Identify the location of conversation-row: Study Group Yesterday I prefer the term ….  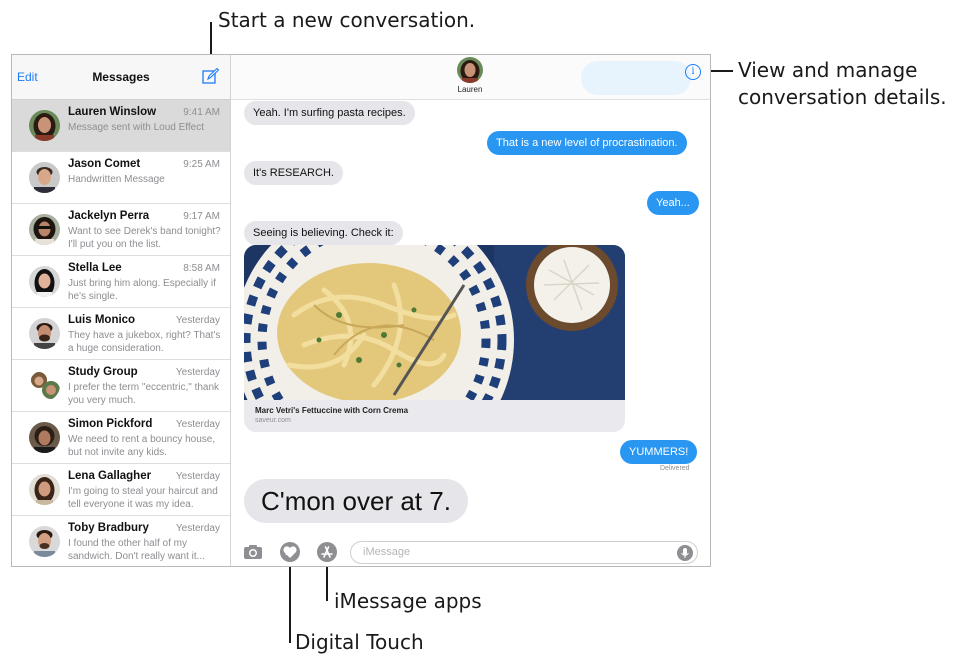
(121, 386).